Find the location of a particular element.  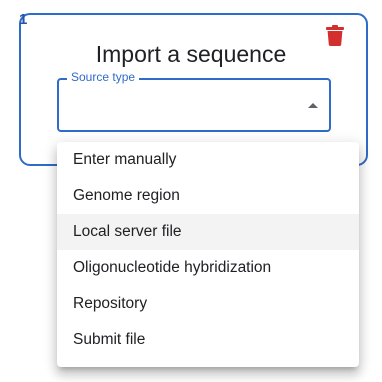

arrow-up-icon is located at coordinates (313, 105).